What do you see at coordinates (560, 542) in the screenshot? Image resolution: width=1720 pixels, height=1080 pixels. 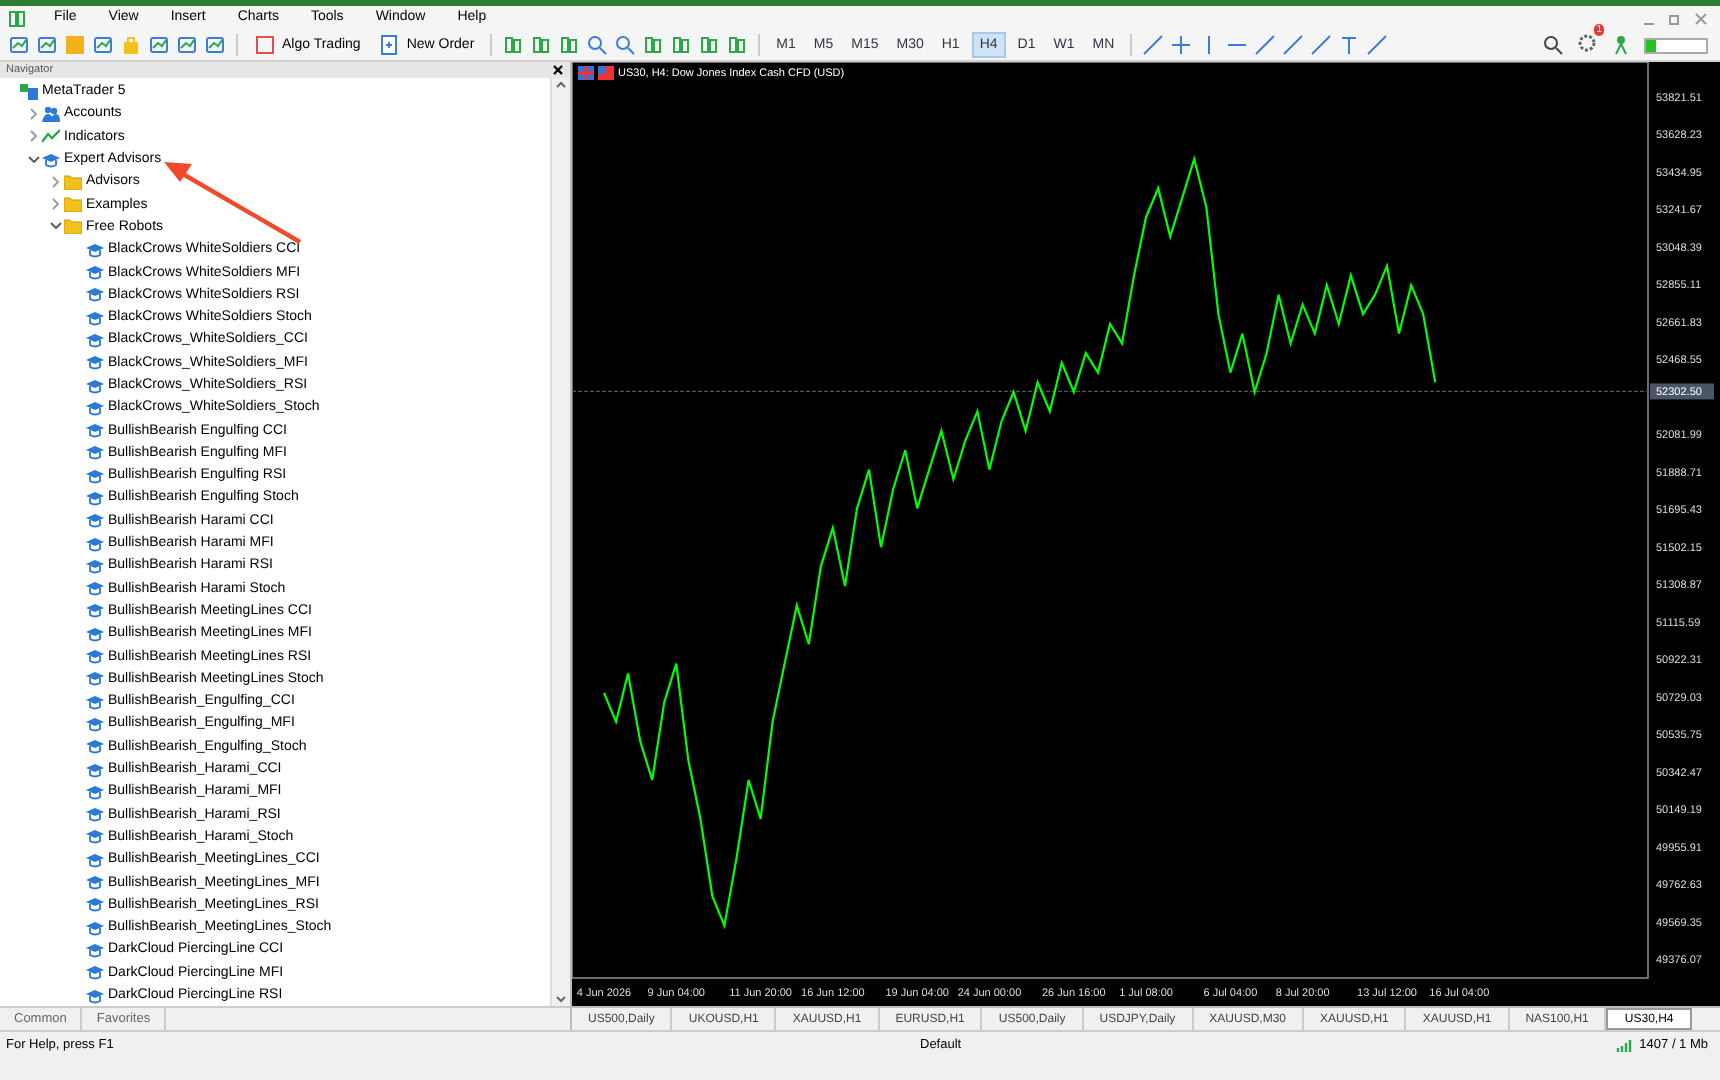 I see `scrollbar` at bounding box center [560, 542].